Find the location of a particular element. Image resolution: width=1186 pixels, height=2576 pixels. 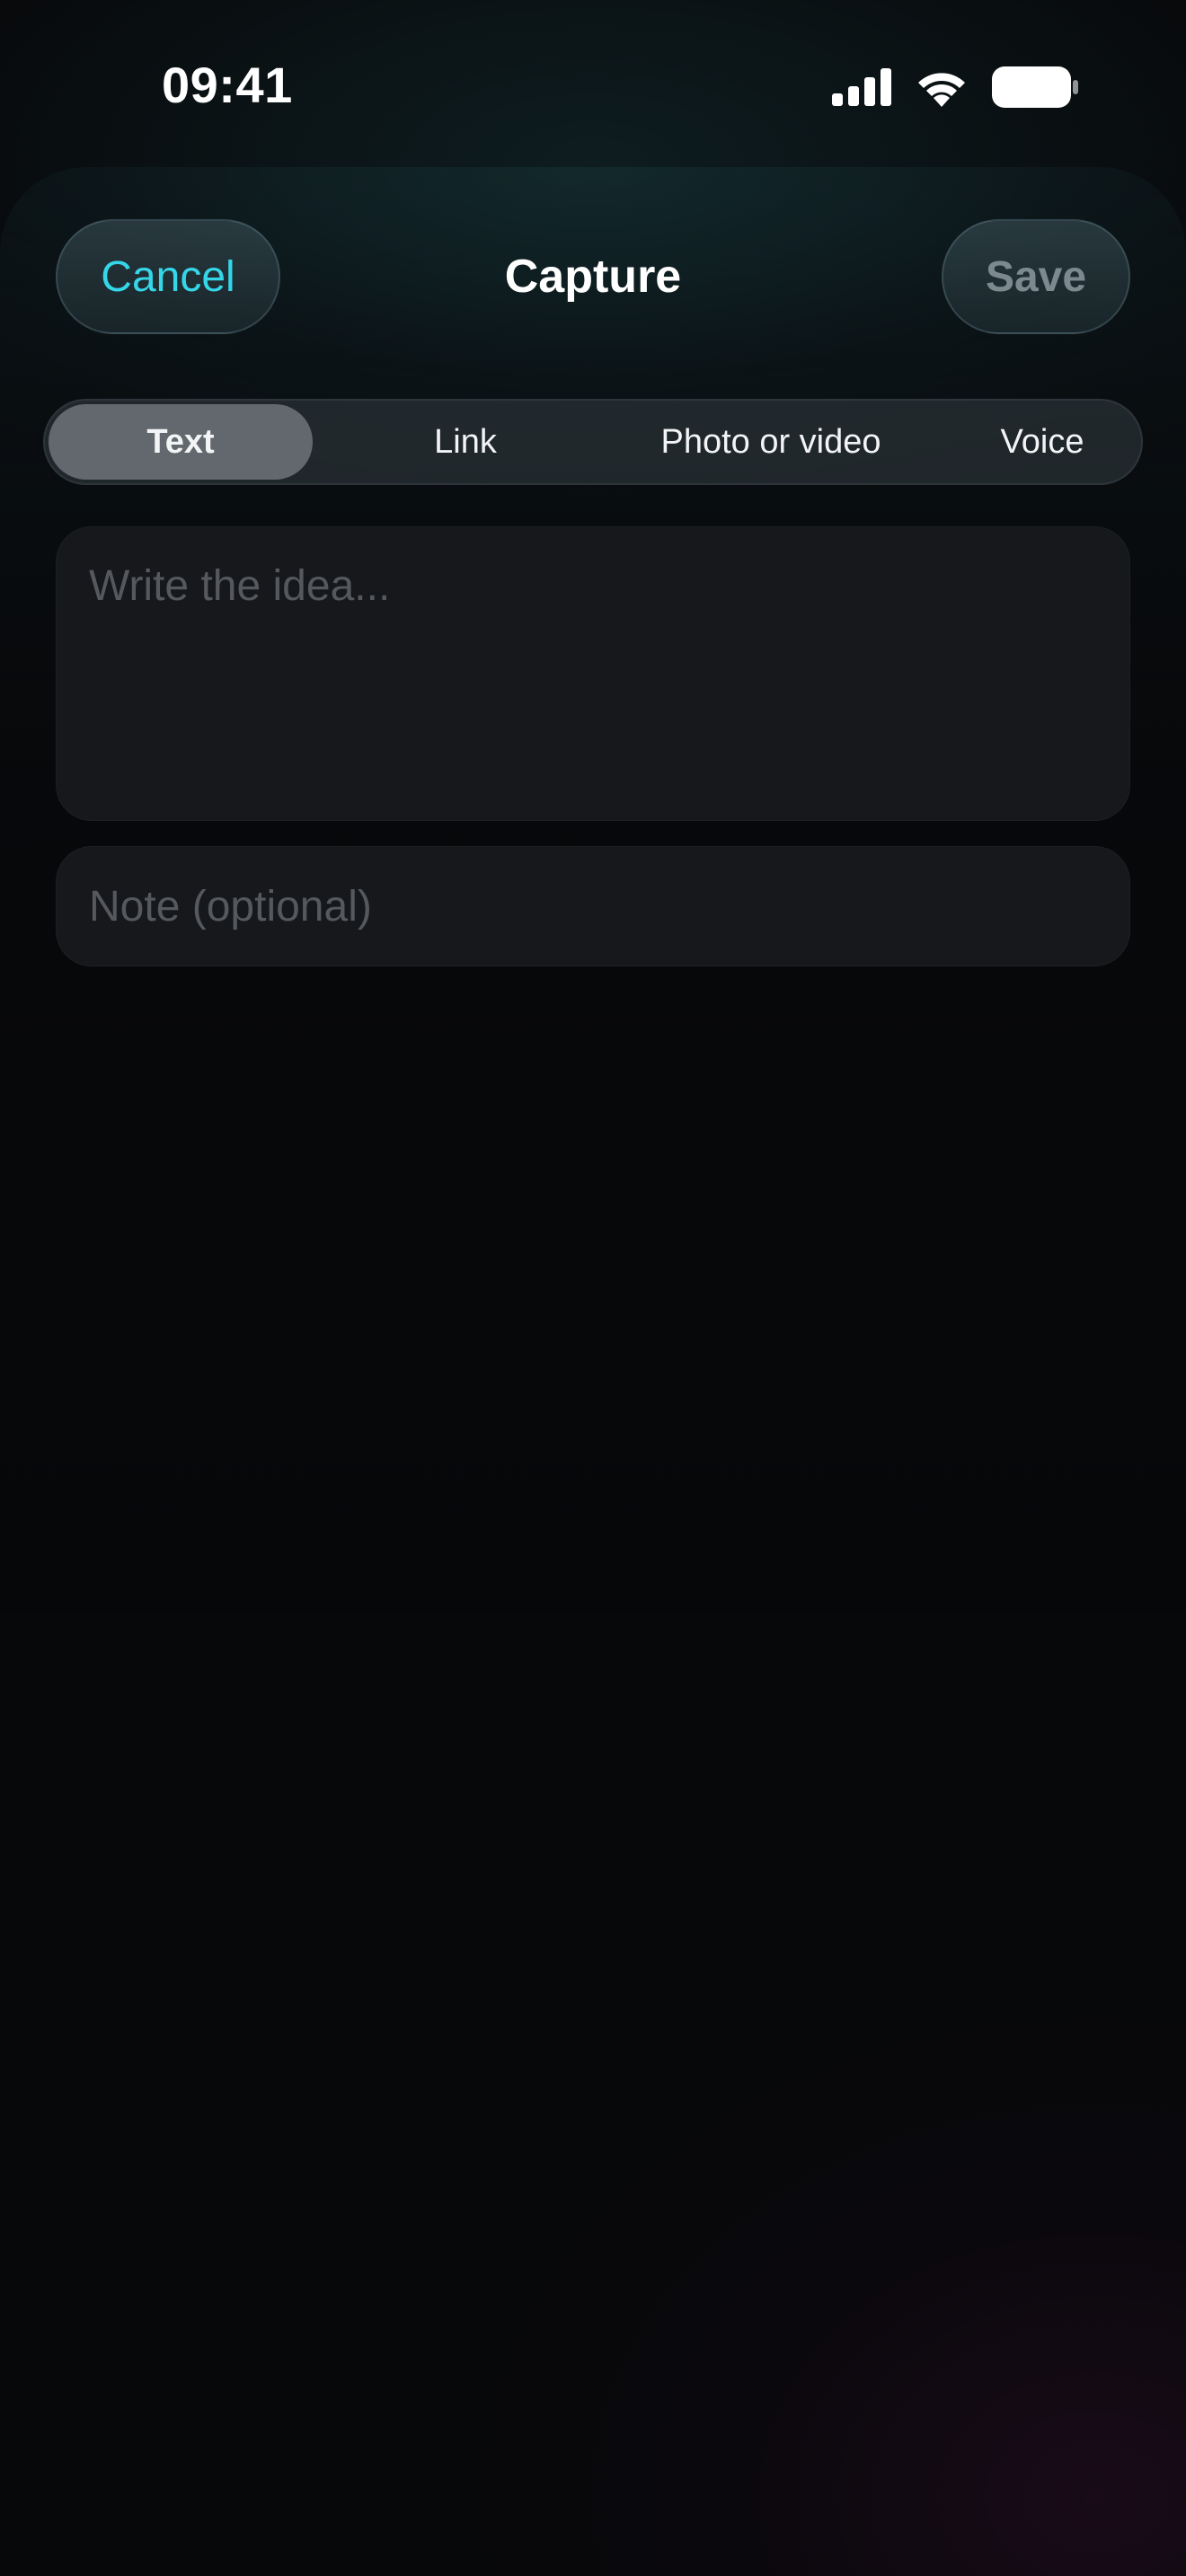

note-input is located at coordinates (593, 906).